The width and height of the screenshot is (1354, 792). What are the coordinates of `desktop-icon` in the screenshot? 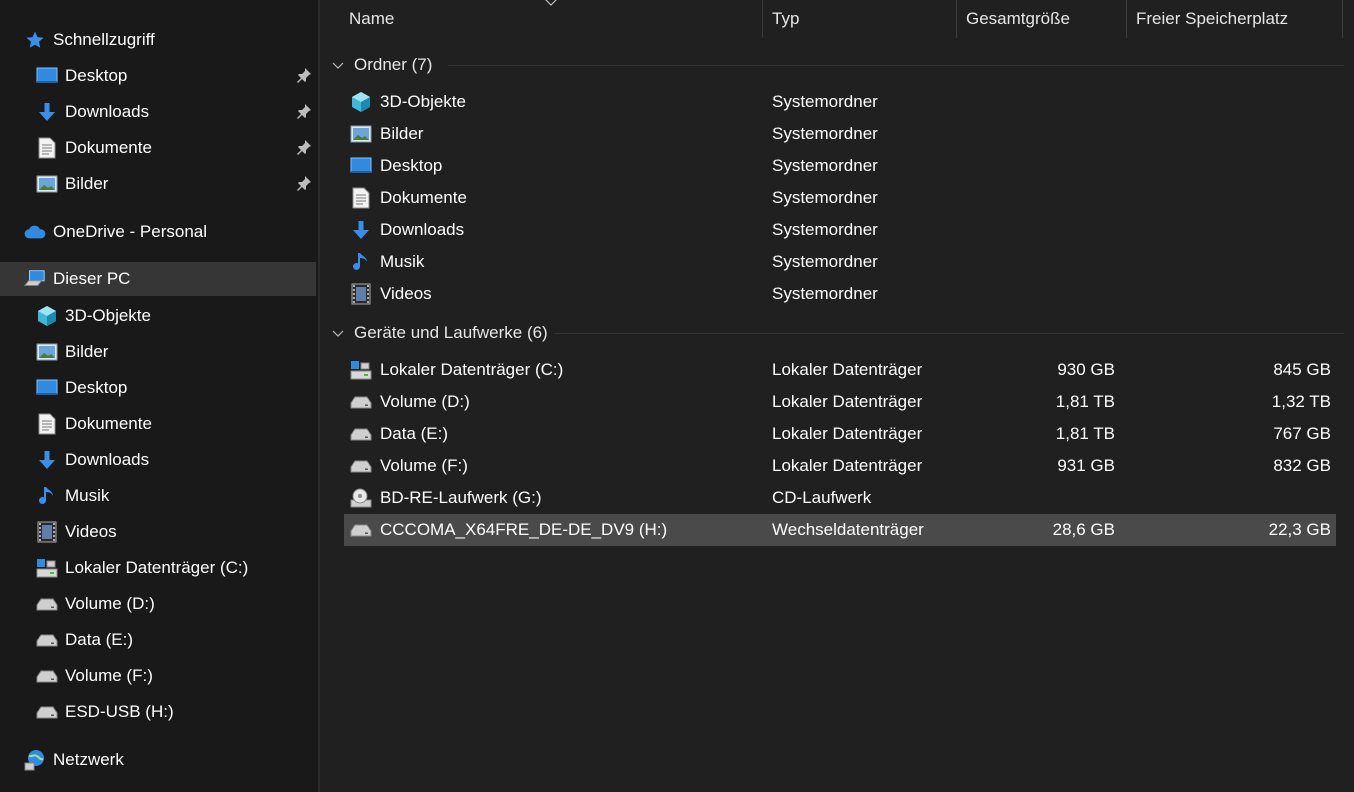 It's located at (361, 166).